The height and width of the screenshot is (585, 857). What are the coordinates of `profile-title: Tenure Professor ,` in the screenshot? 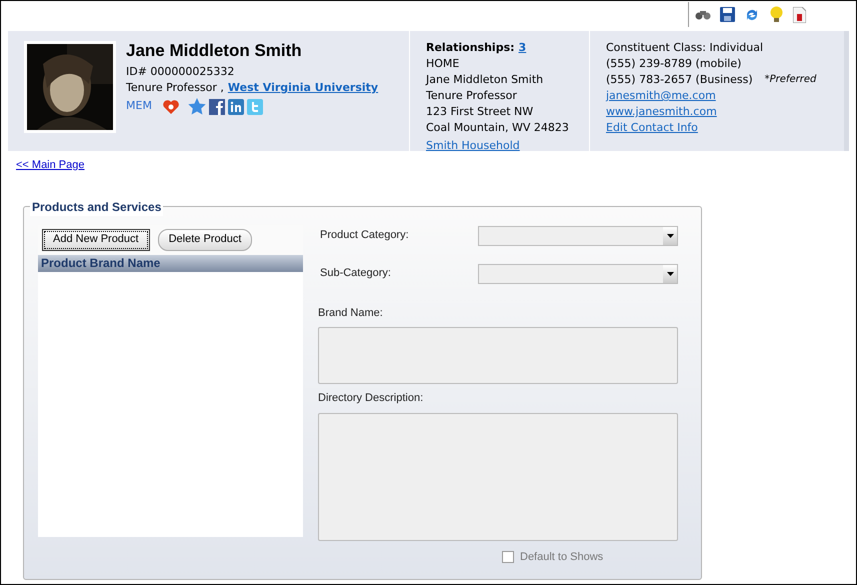 It's located at (175, 88).